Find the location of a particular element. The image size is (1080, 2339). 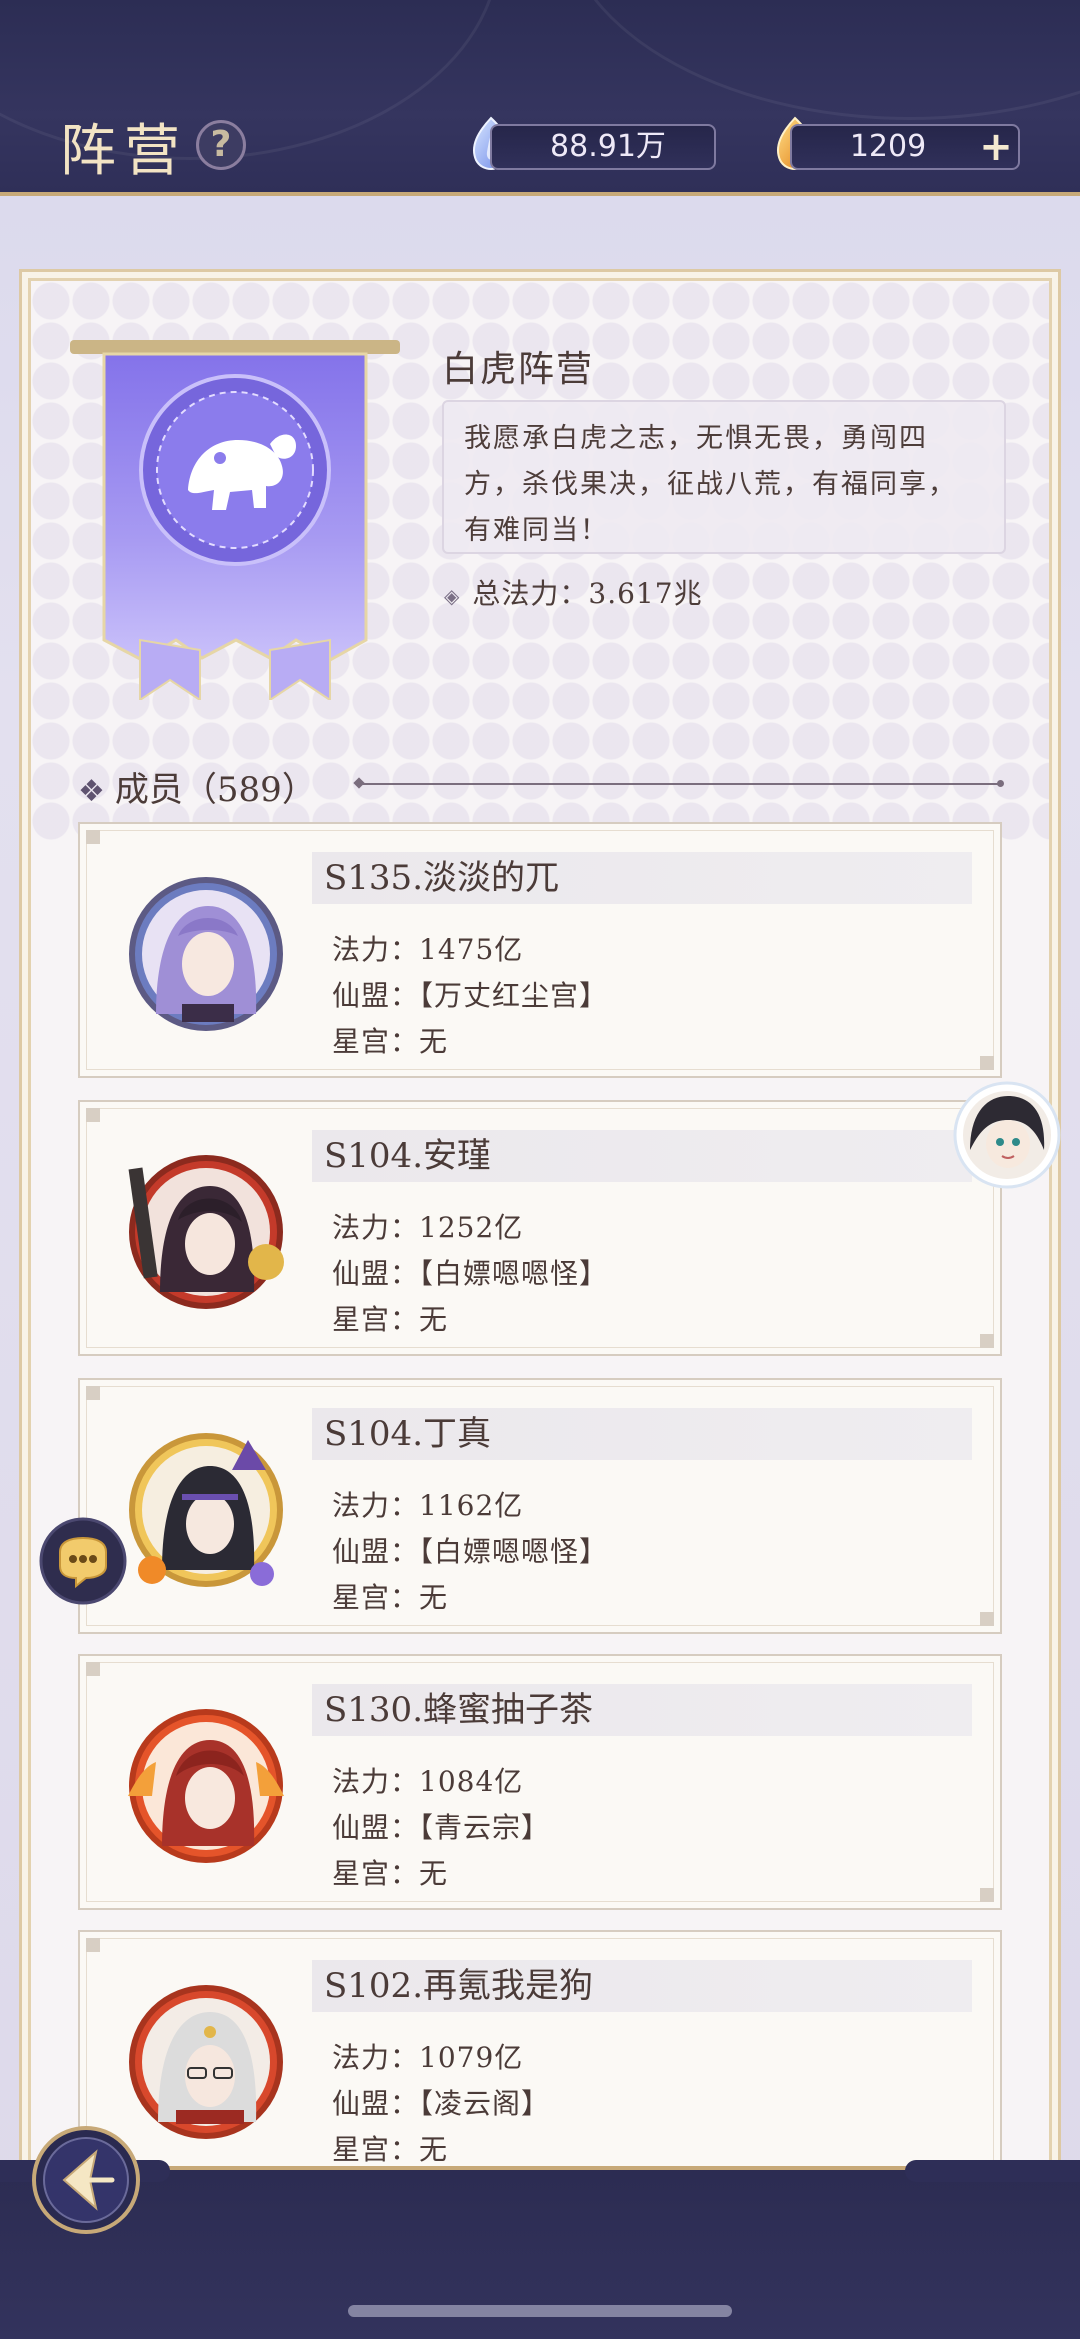

floating-companion-avatar is located at coordinates (1007, 1135).